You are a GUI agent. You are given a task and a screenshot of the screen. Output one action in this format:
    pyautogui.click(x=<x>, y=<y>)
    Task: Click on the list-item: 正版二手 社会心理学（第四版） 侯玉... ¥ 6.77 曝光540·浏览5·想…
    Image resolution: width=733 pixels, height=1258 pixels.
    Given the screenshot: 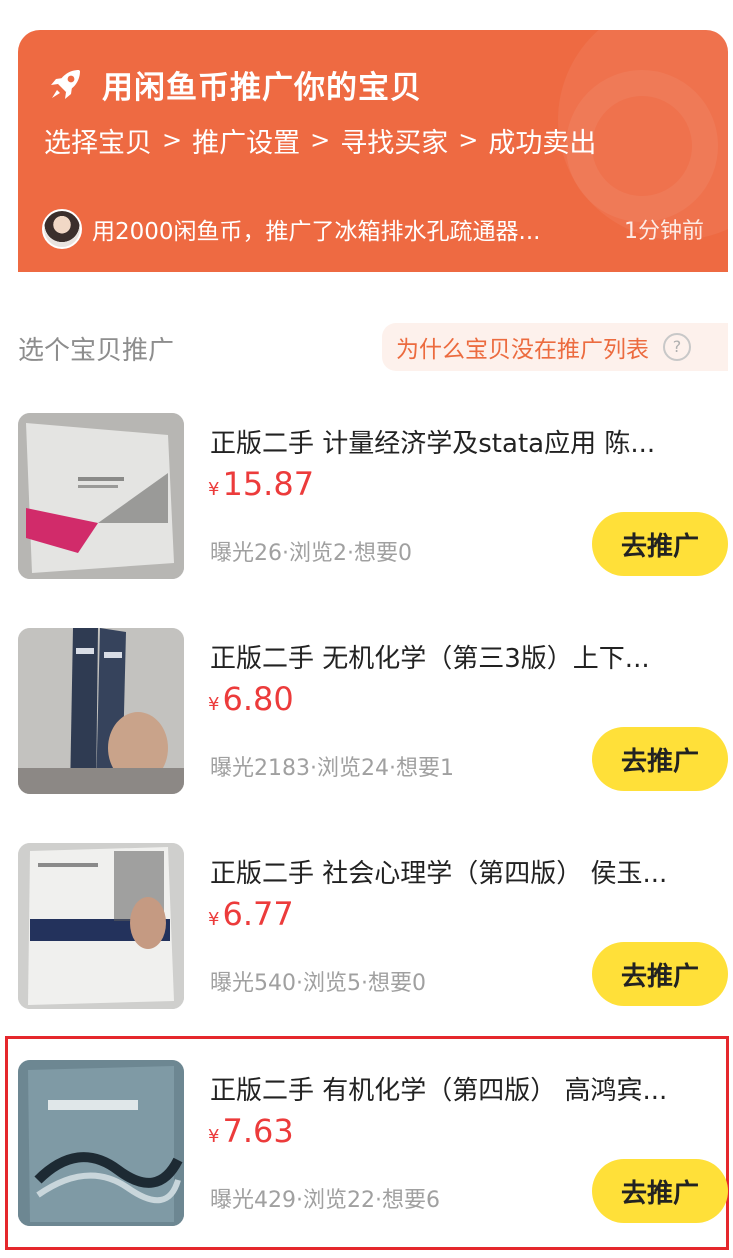 What is the action you would take?
    pyautogui.click(x=373, y=927)
    